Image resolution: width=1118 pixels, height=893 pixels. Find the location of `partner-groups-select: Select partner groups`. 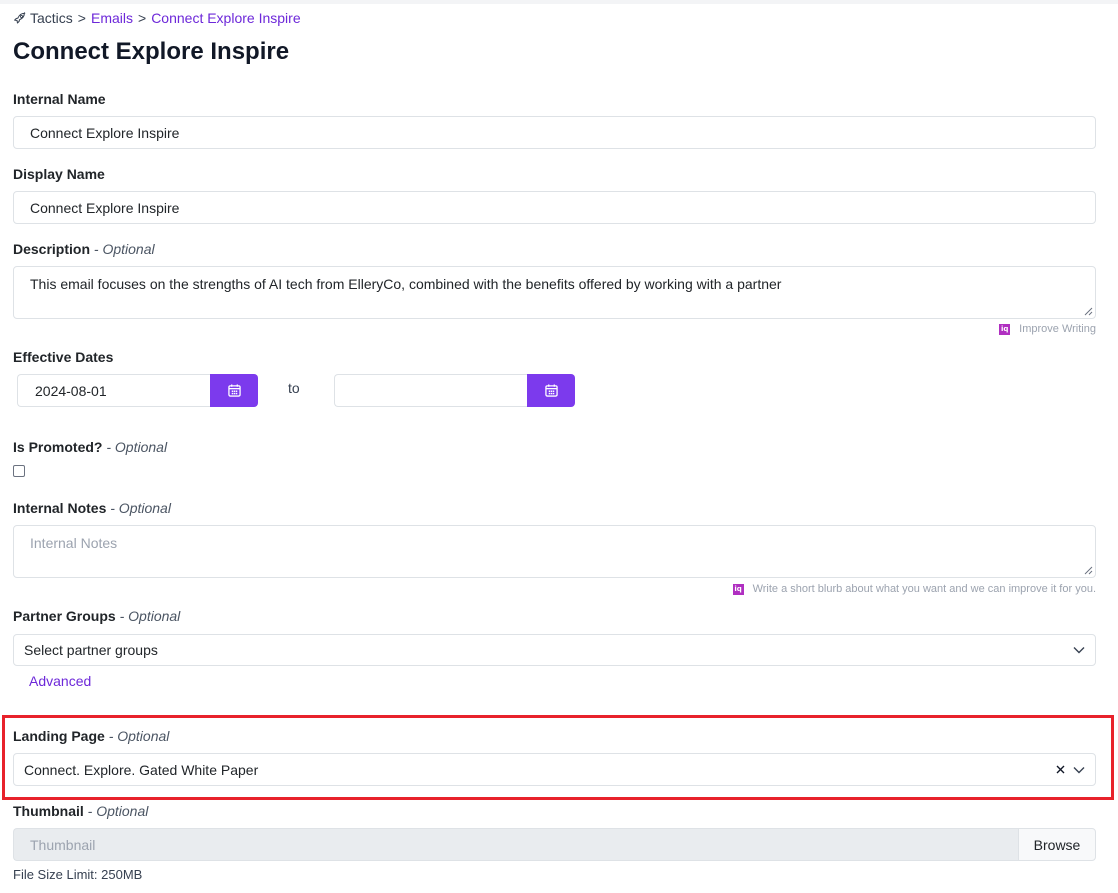

partner-groups-select: Select partner groups is located at coordinates (554, 650).